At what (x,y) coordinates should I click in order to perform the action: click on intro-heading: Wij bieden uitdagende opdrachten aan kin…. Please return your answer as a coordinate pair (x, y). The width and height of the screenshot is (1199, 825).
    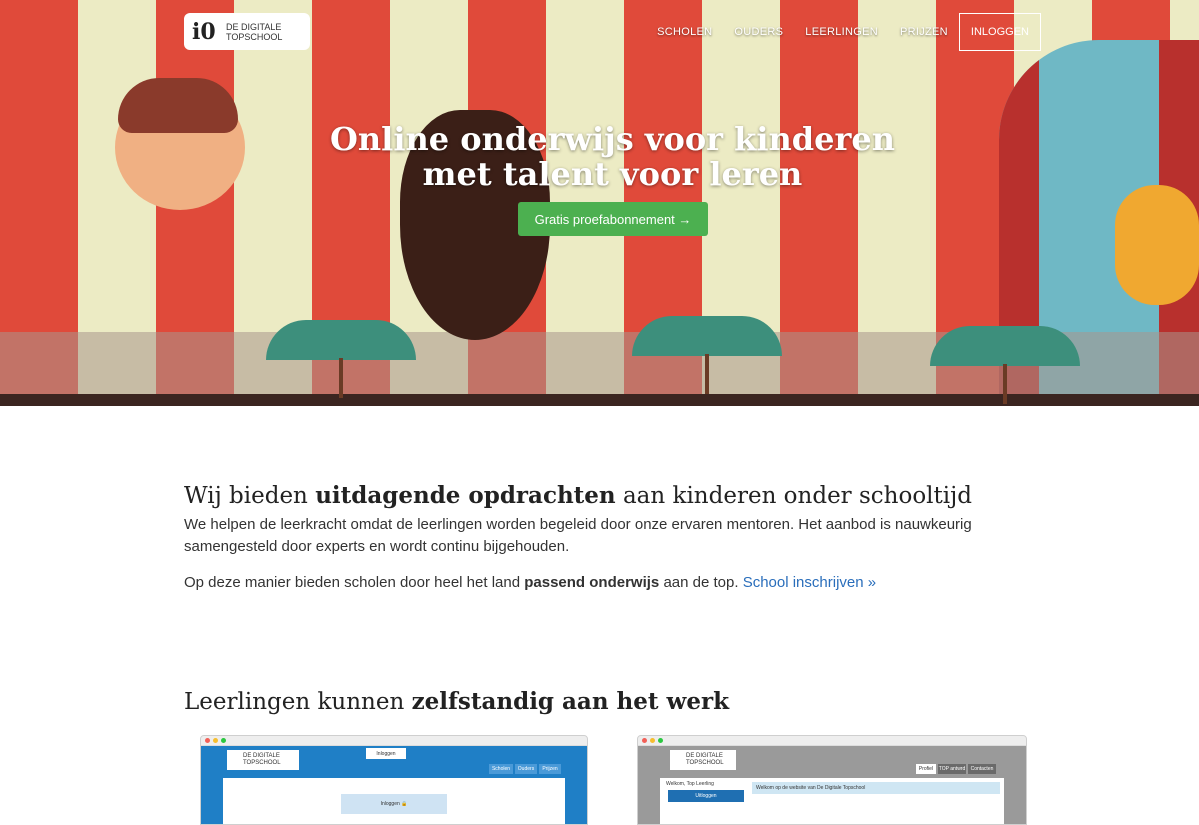
    Looking at the image, I should click on (614, 495).